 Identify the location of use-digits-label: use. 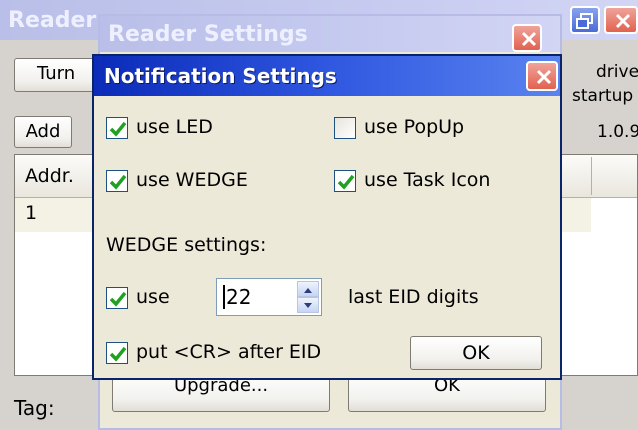
(153, 297).